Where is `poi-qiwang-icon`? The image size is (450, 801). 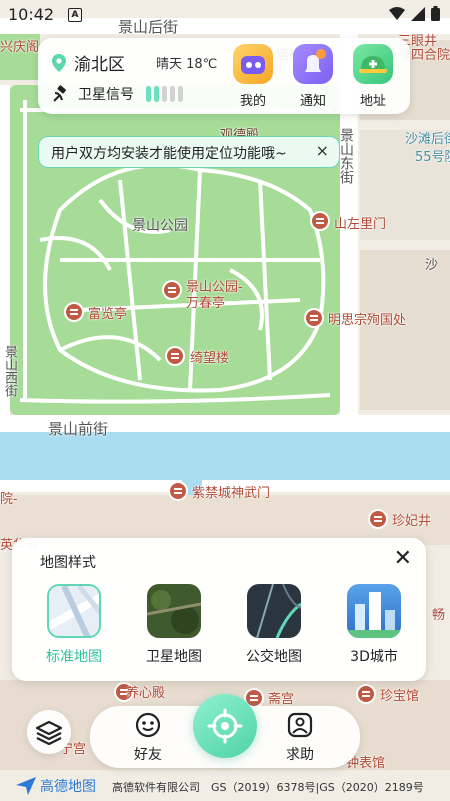 poi-qiwang-icon is located at coordinates (175, 356).